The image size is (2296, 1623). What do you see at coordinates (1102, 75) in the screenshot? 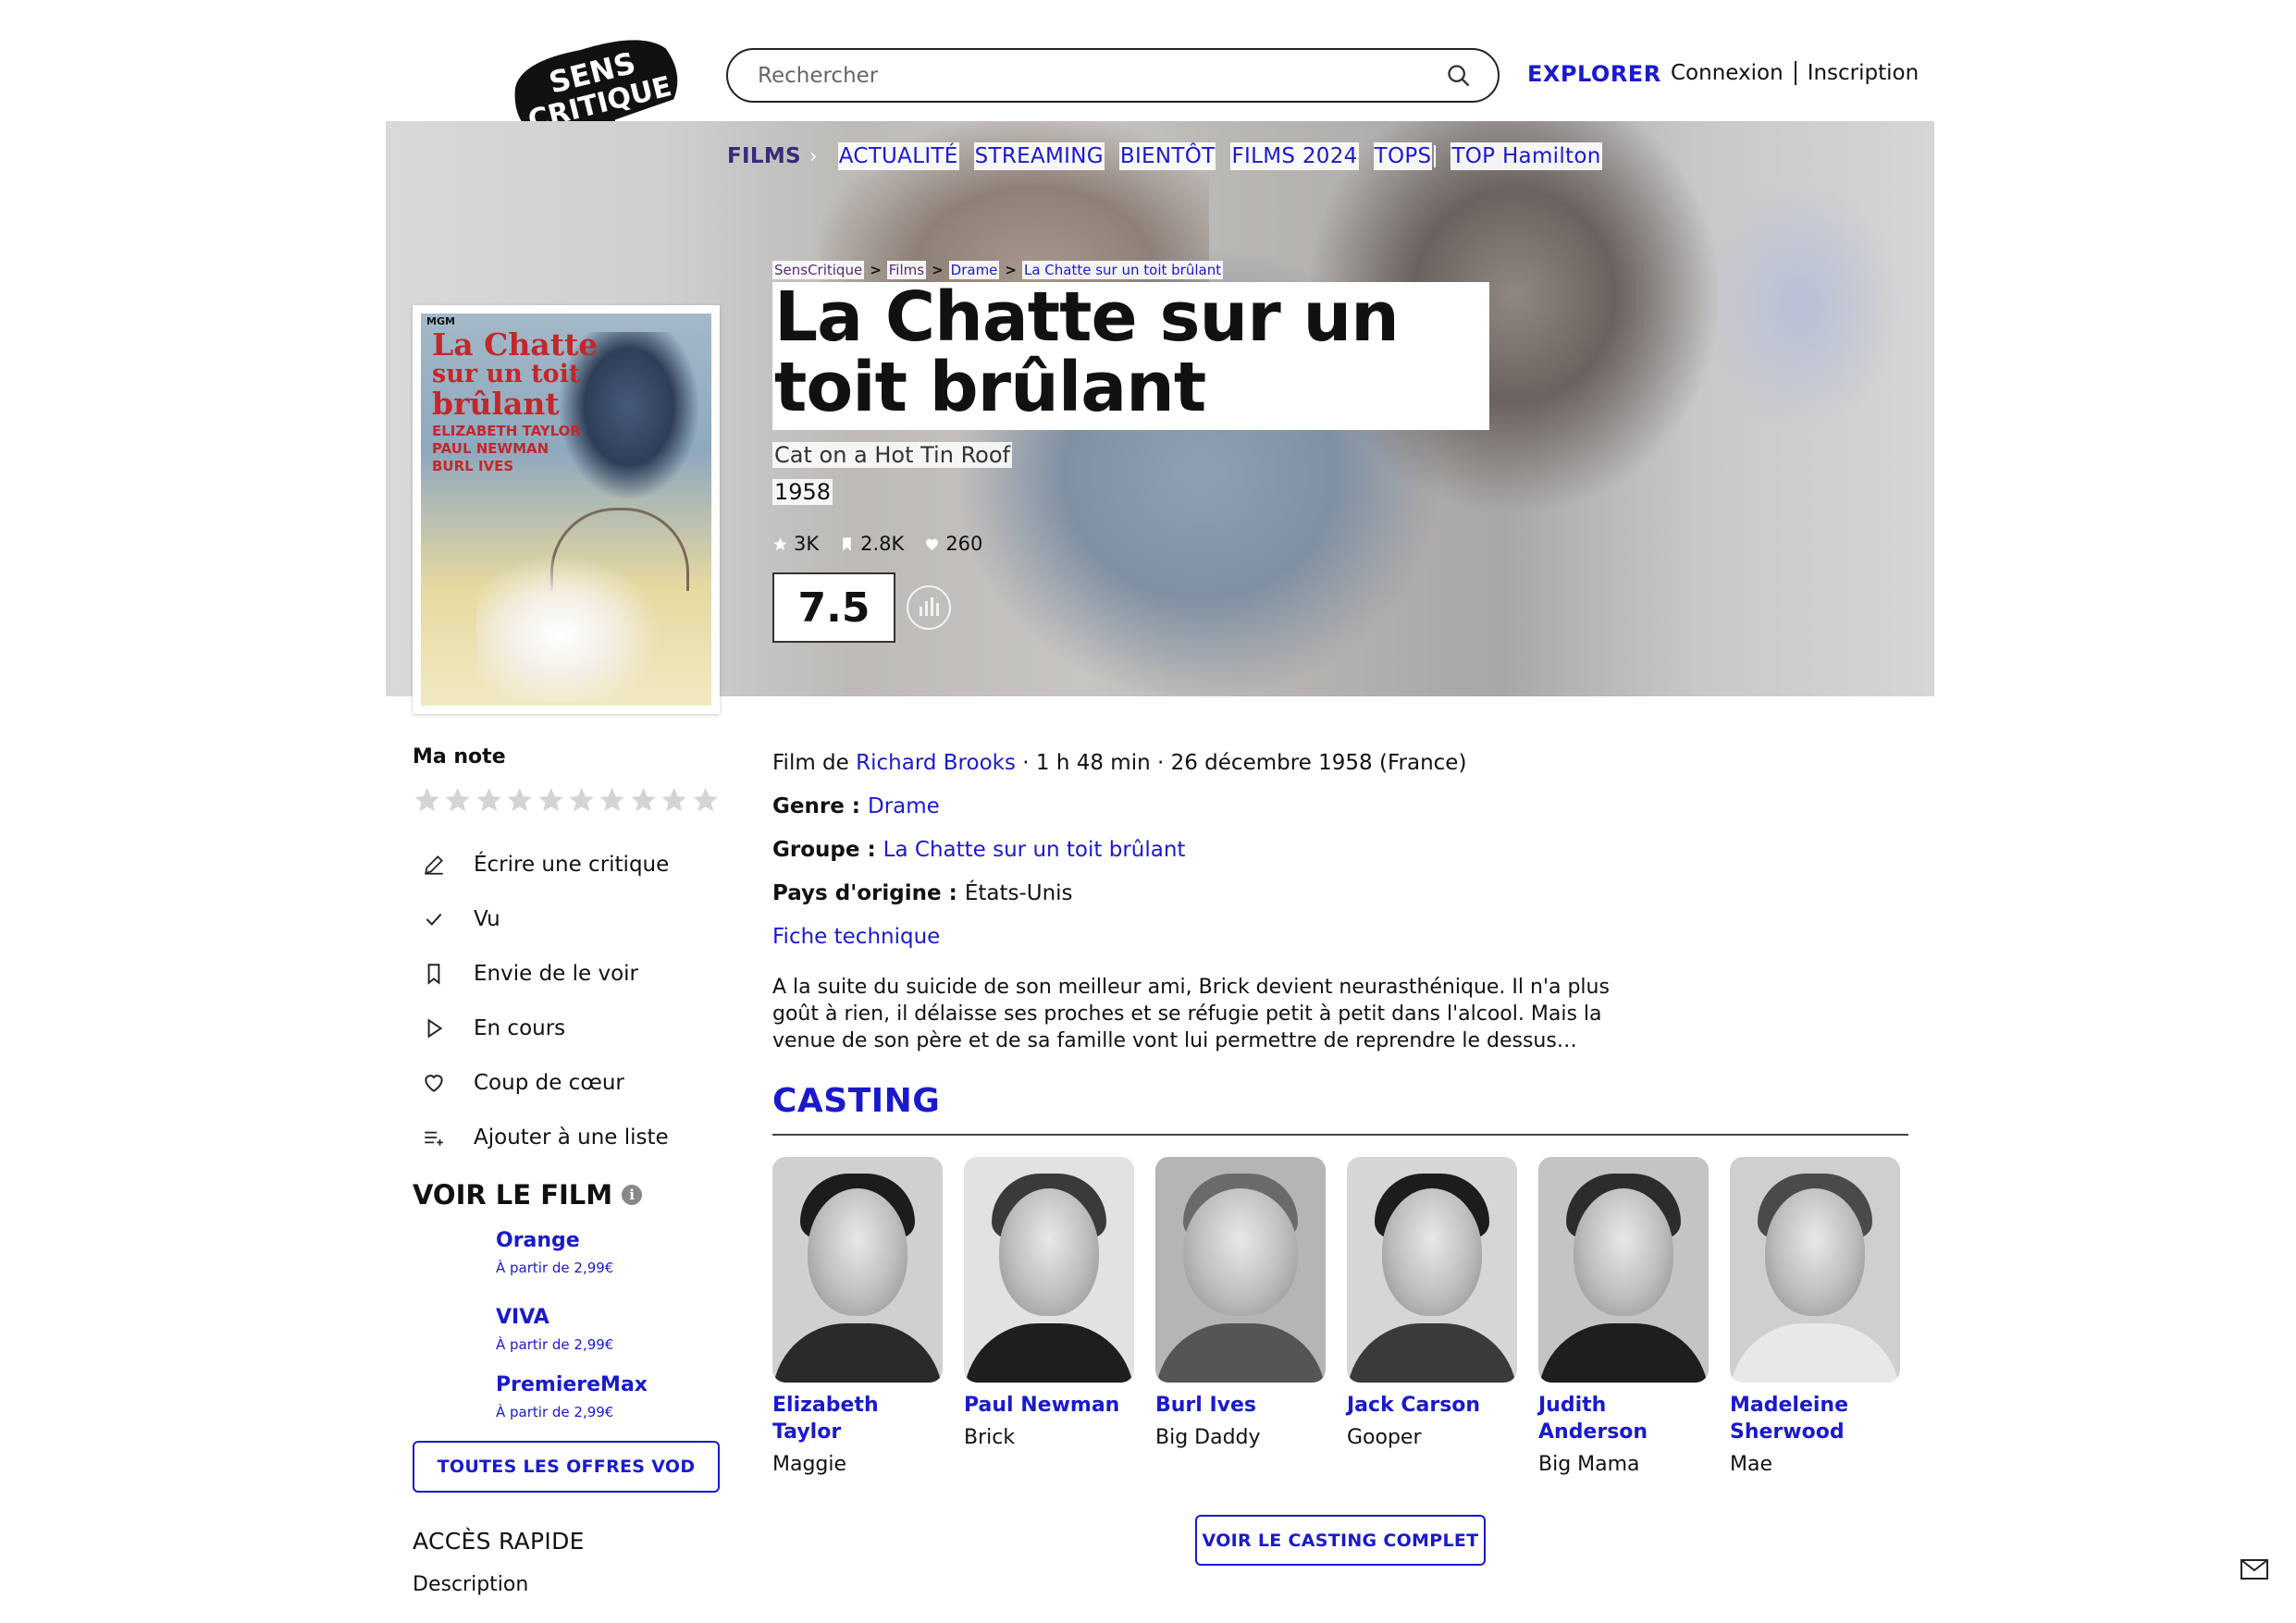
I see `search-input` at bounding box center [1102, 75].